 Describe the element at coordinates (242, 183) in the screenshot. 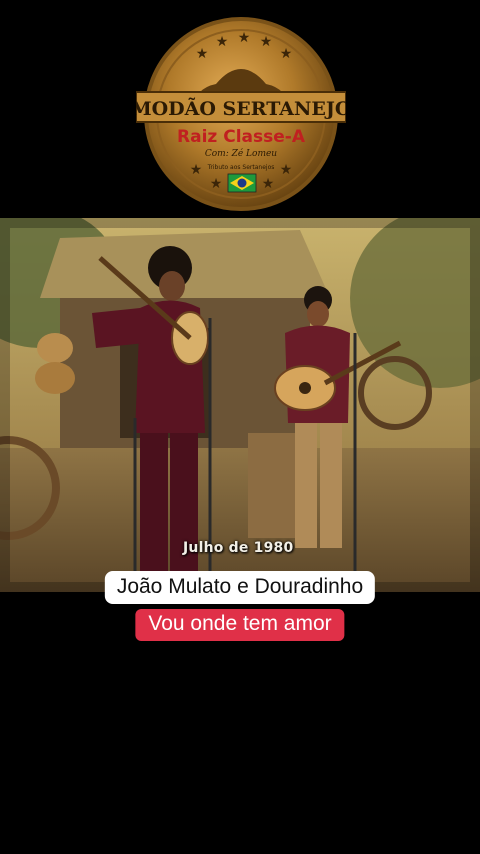

I see `brazil-flag-icon` at that location.